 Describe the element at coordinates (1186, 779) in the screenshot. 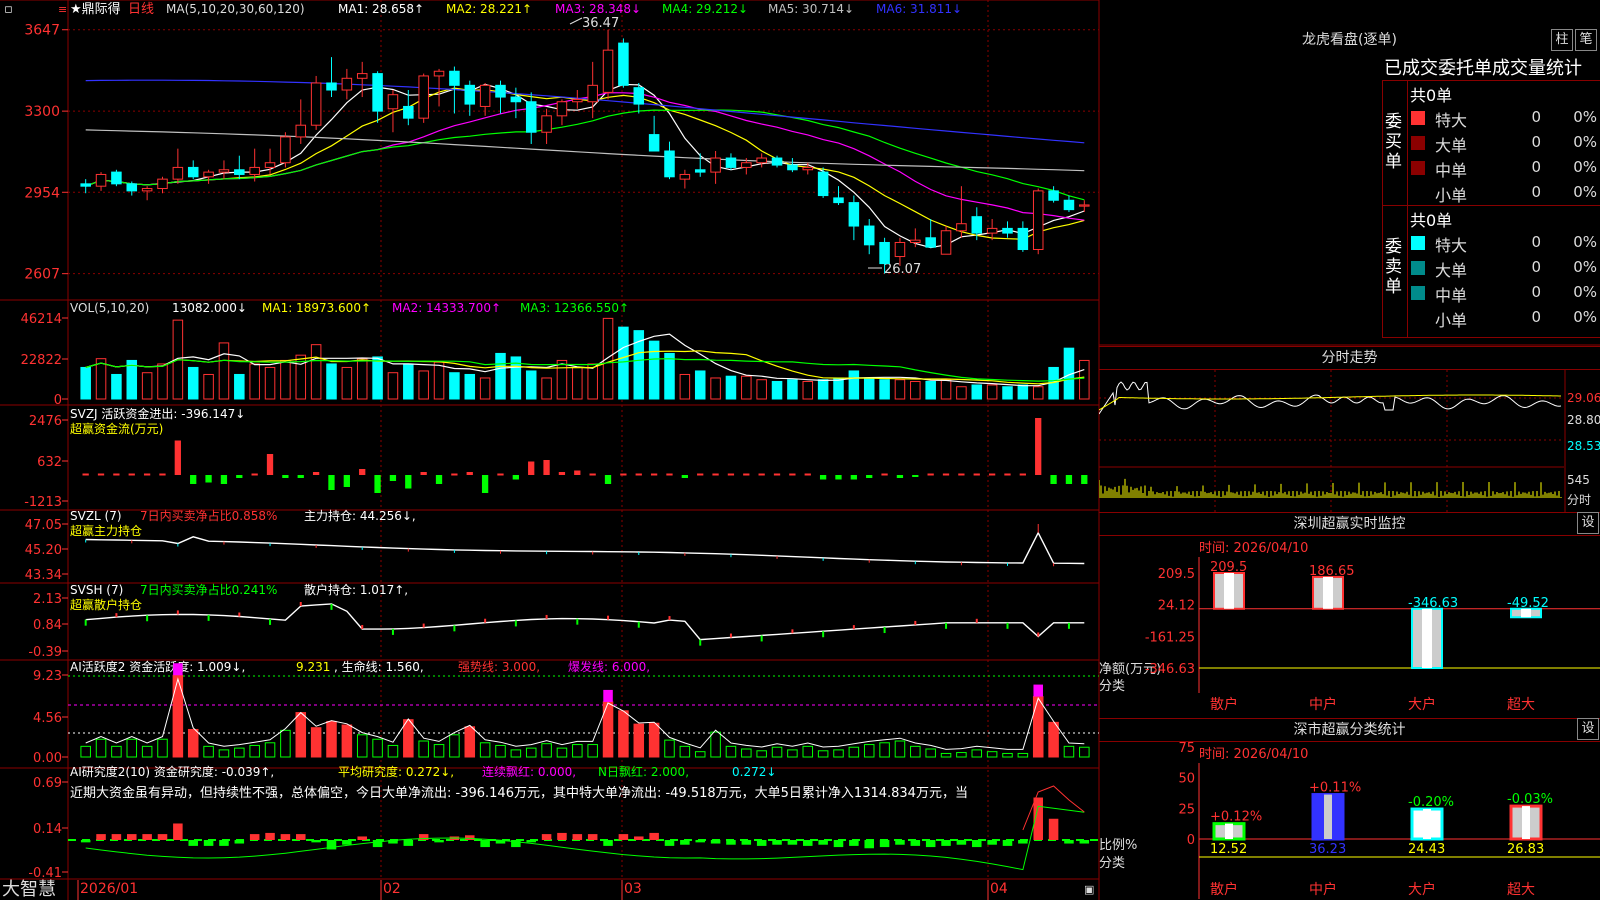

I see `pct-ytick-label: 50` at that location.